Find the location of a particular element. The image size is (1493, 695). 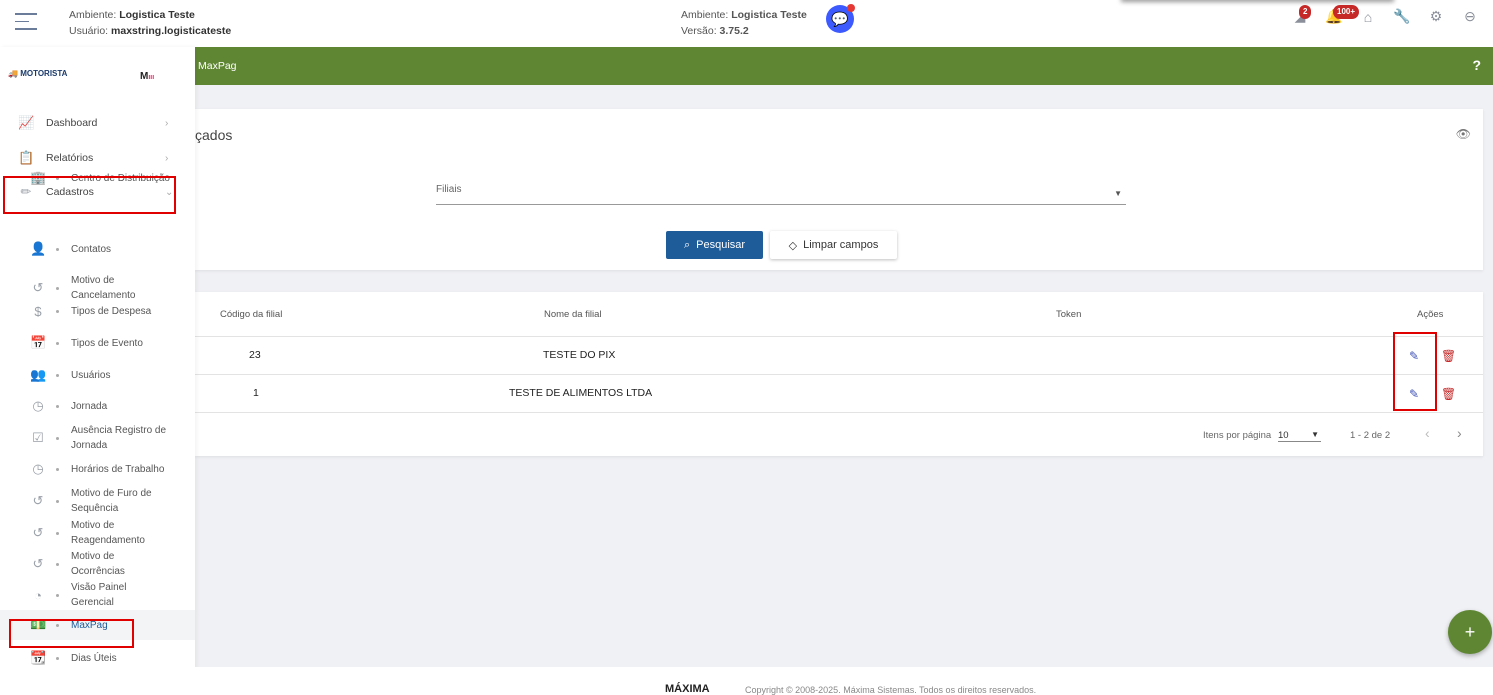

items-per-page-select: 10 ▼ is located at coordinates (1299, 436).